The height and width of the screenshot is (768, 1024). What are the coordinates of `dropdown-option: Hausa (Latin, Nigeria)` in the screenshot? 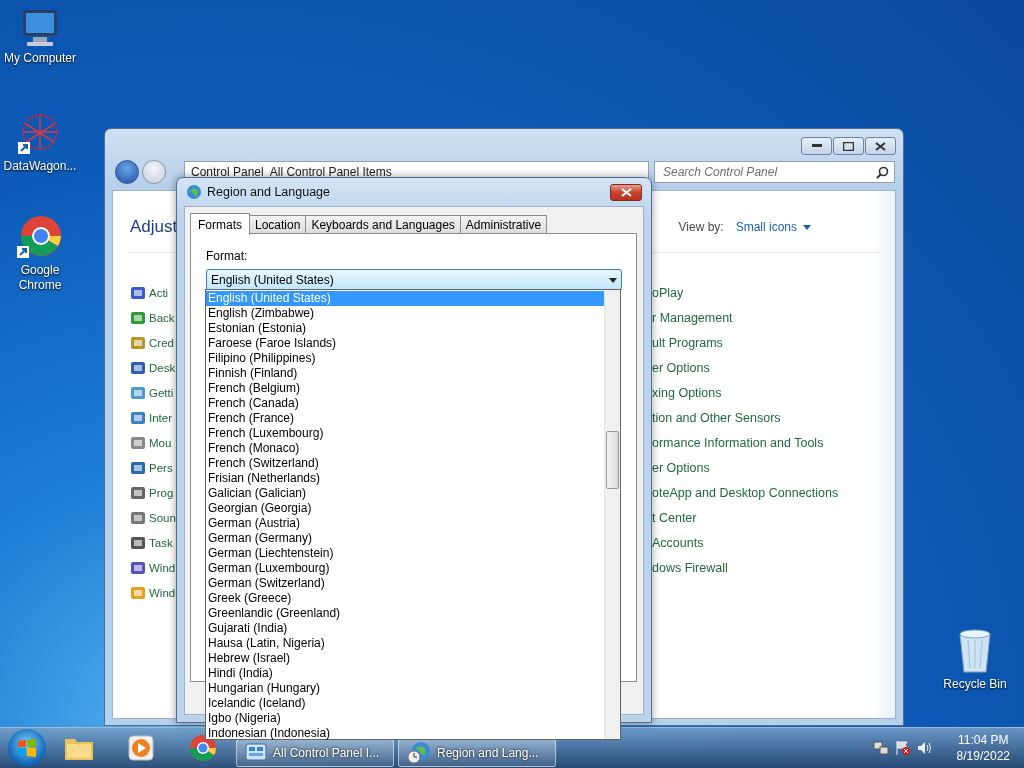 It's located at (405, 643).